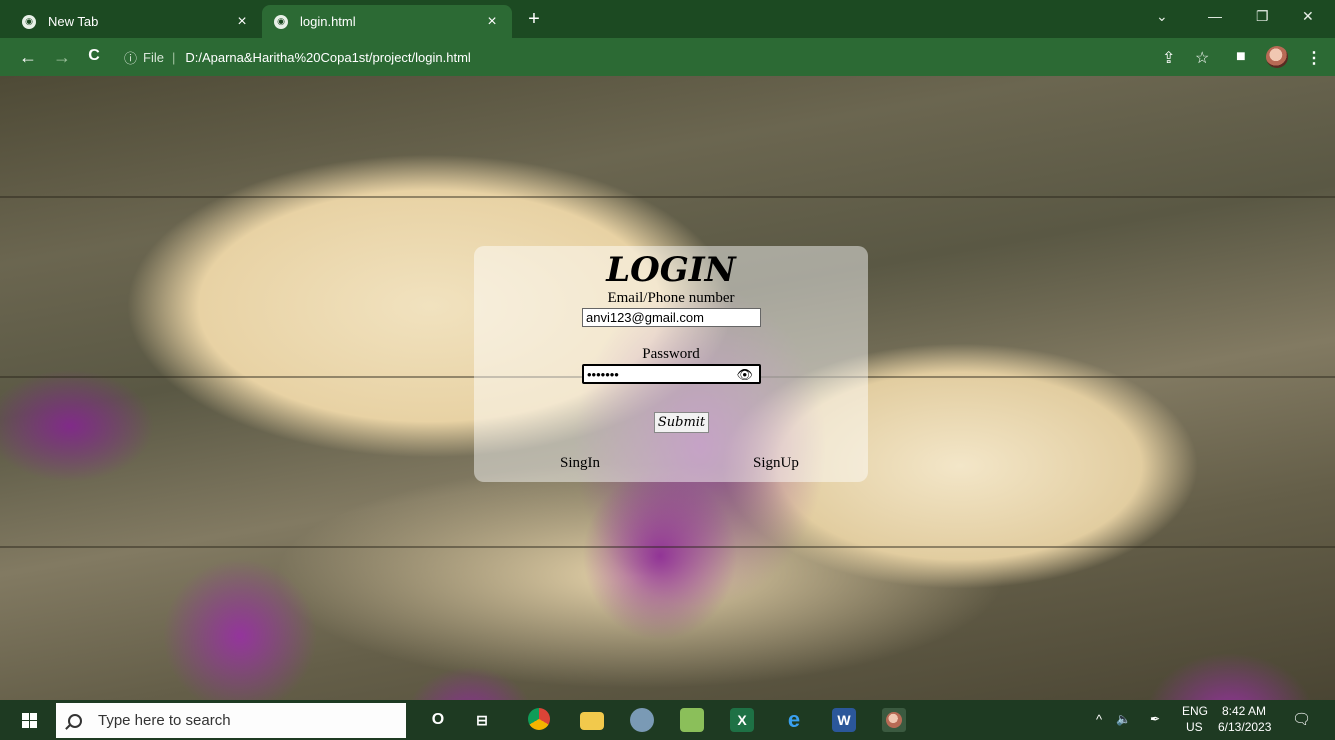 Image resolution: width=1335 pixels, height=740 pixels. I want to click on share-icon: ⇪, so click(1168, 58).